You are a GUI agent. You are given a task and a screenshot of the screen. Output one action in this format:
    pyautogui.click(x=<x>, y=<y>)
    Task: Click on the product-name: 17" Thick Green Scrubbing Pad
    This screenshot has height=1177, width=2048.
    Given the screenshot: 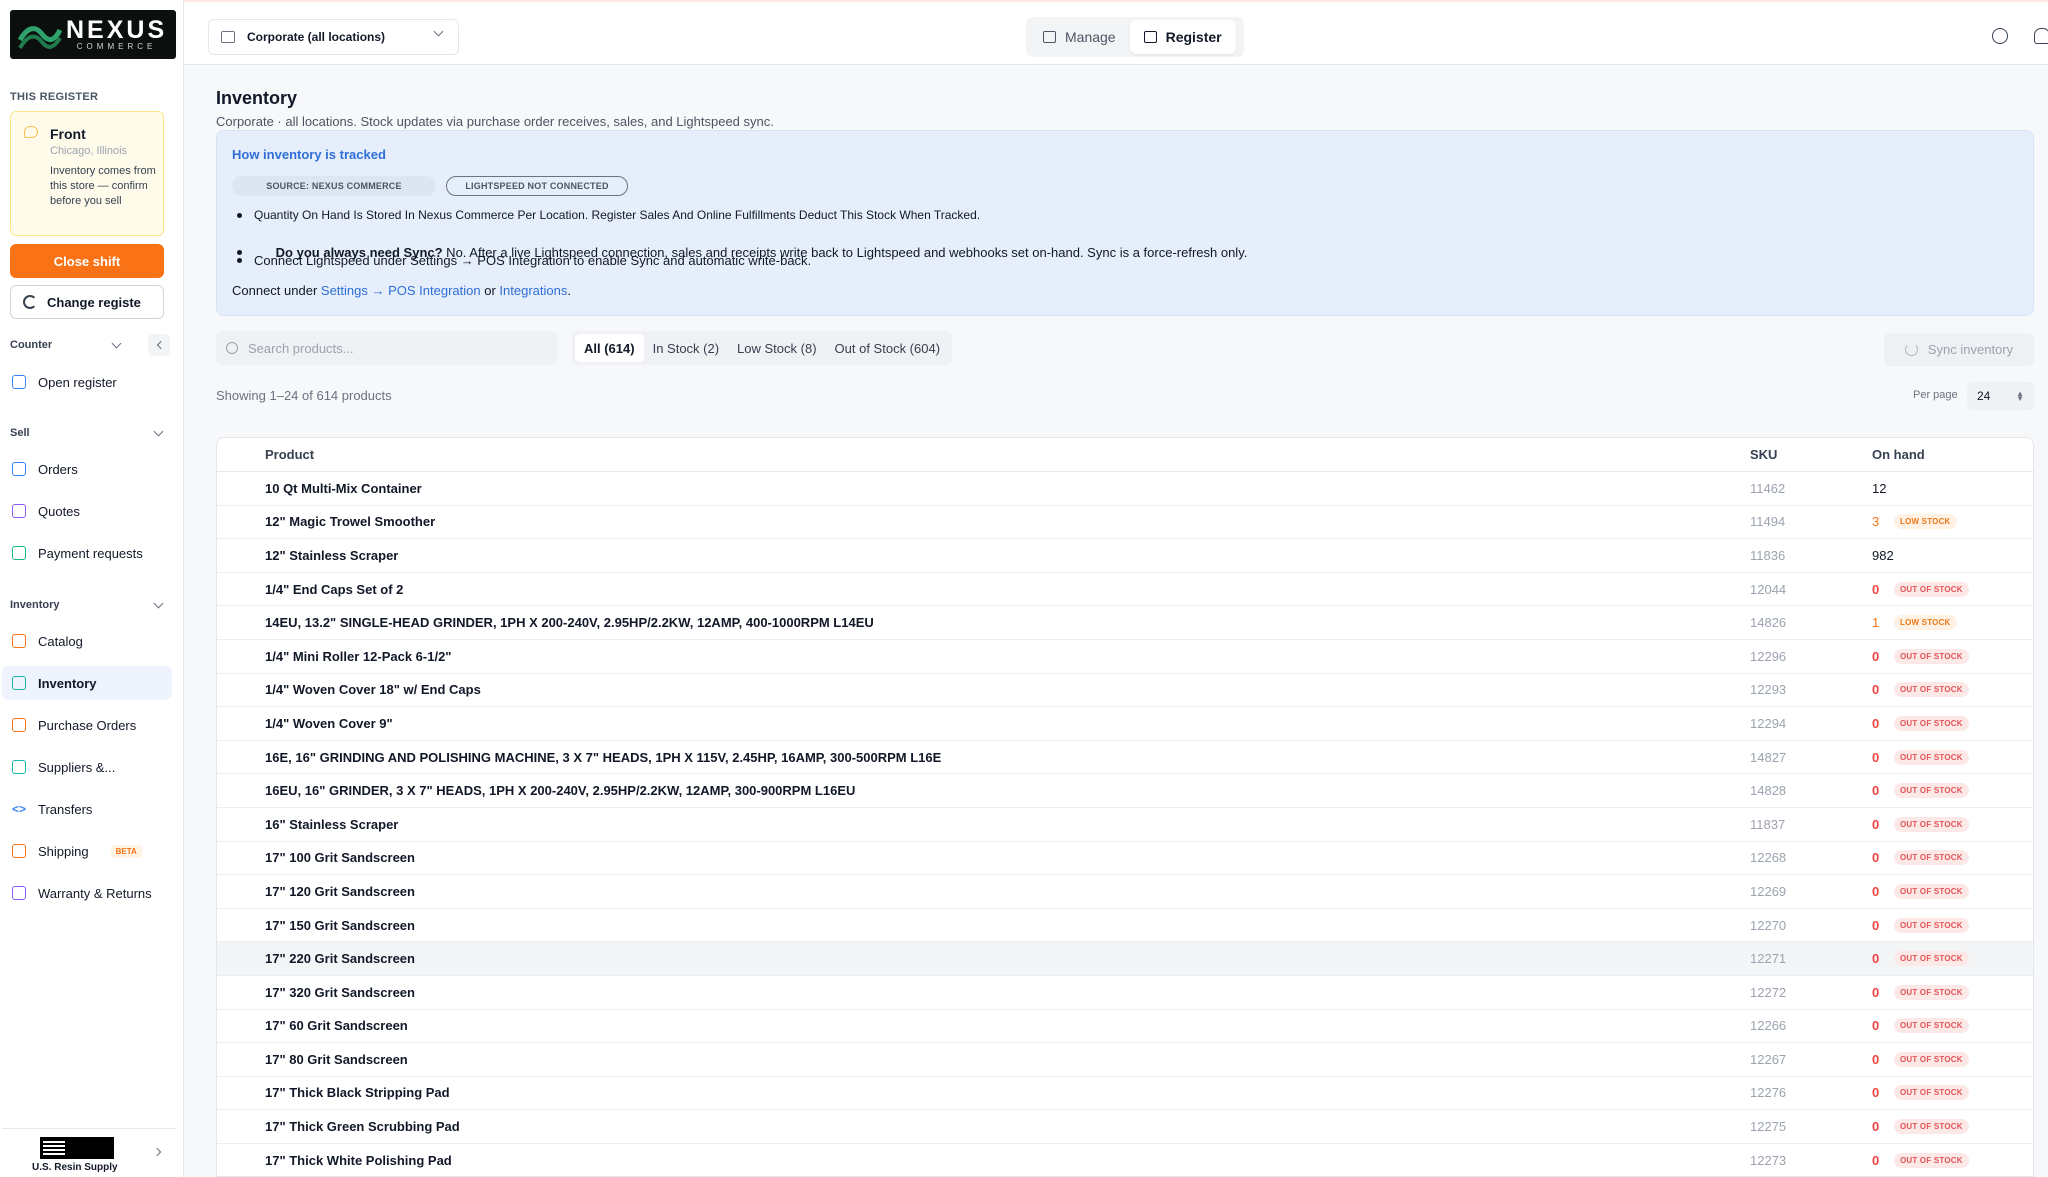 What is the action you would take?
    pyautogui.click(x=362, y=1127)
    